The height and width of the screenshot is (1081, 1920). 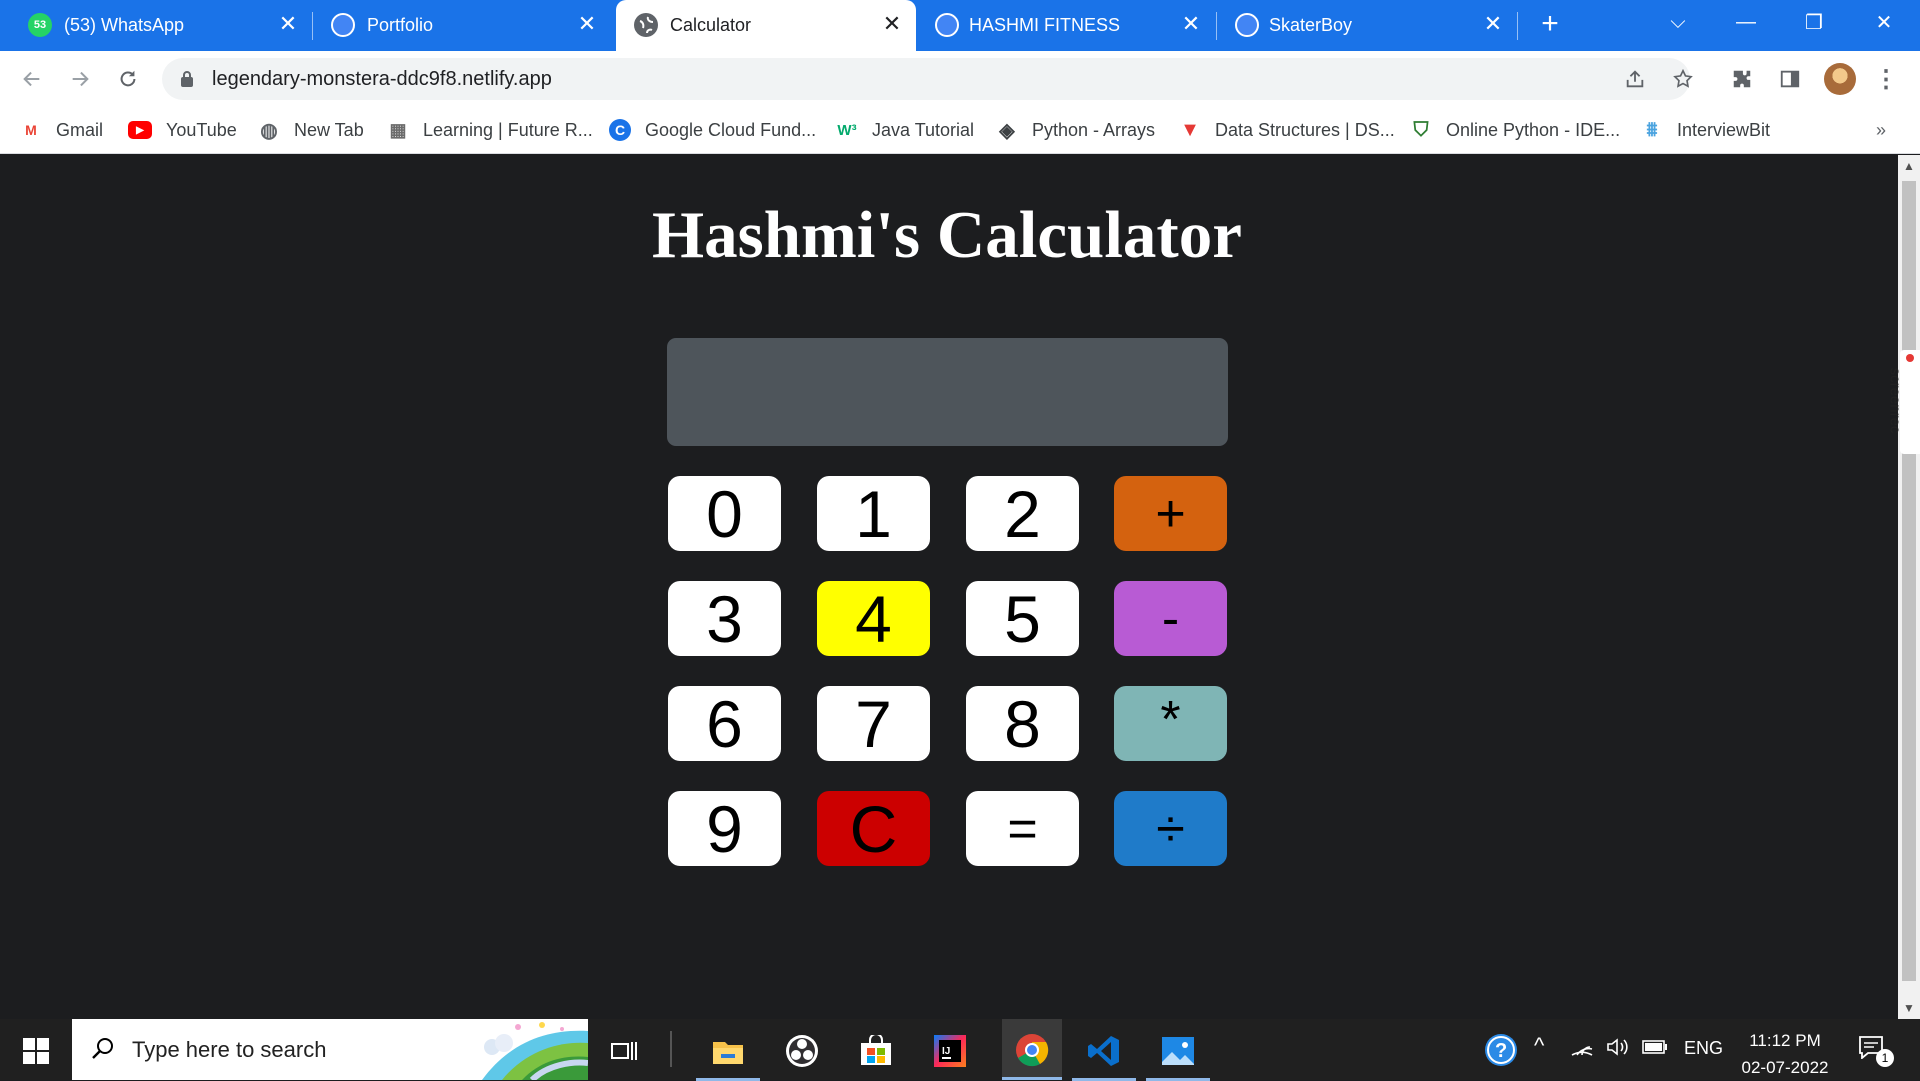 What do you see at coordinates (1075, 130) in the screenshot?
I see `bookmark-python-arrays: ◈ Python - Arrays` at bounding box center [1075, 130].